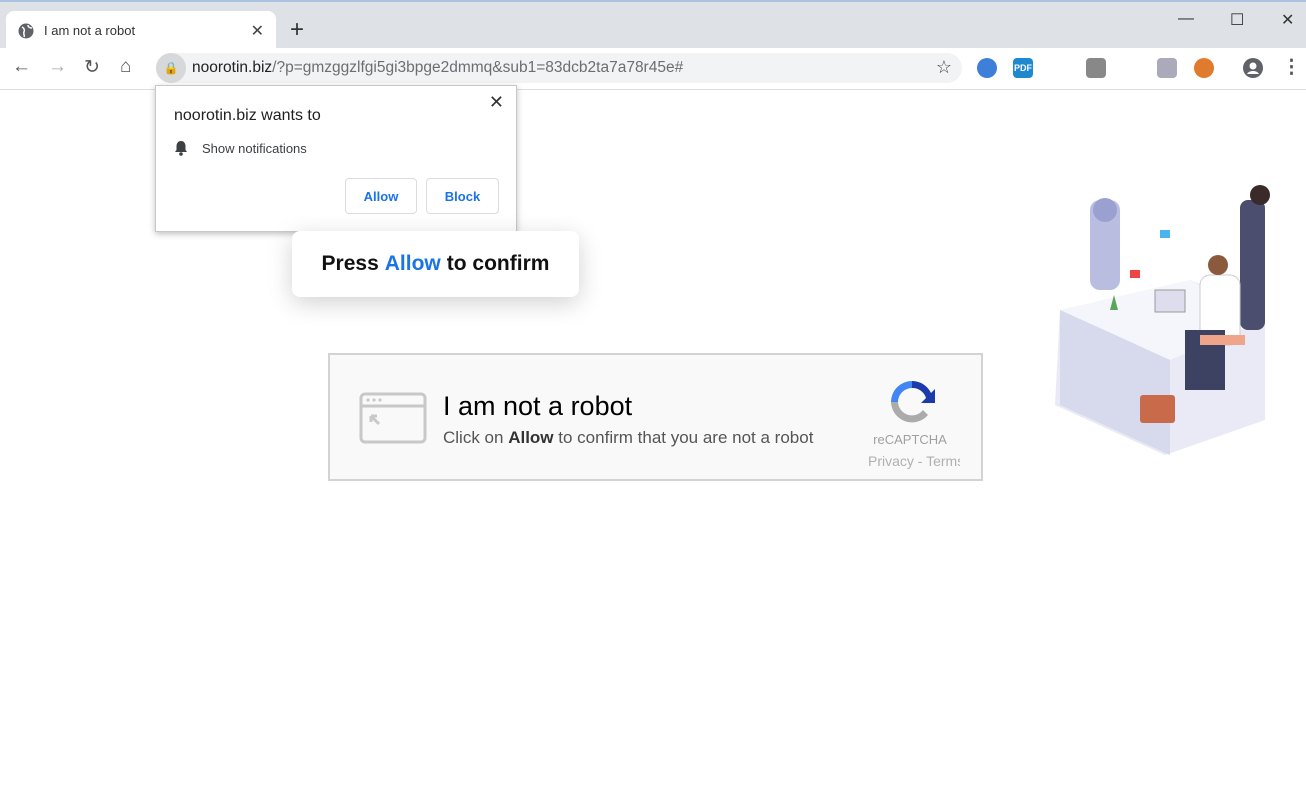  I want to click on home-icon: ⌂, so click(125, 67).